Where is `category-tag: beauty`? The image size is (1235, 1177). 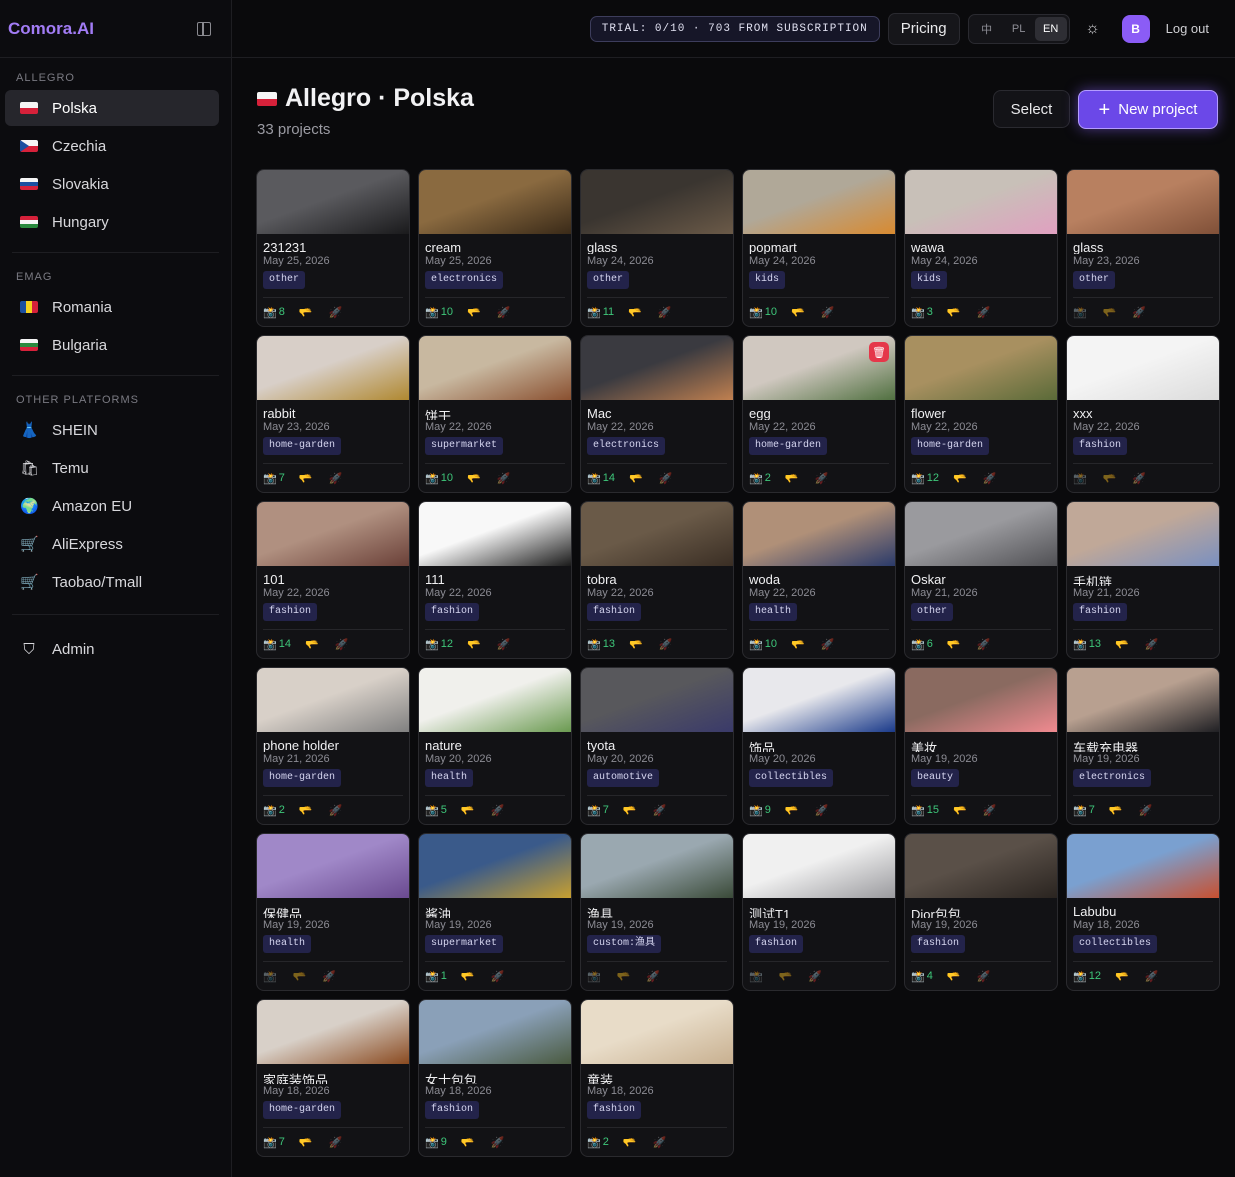 category-tag: beauty is located at coordinates (935, 778).